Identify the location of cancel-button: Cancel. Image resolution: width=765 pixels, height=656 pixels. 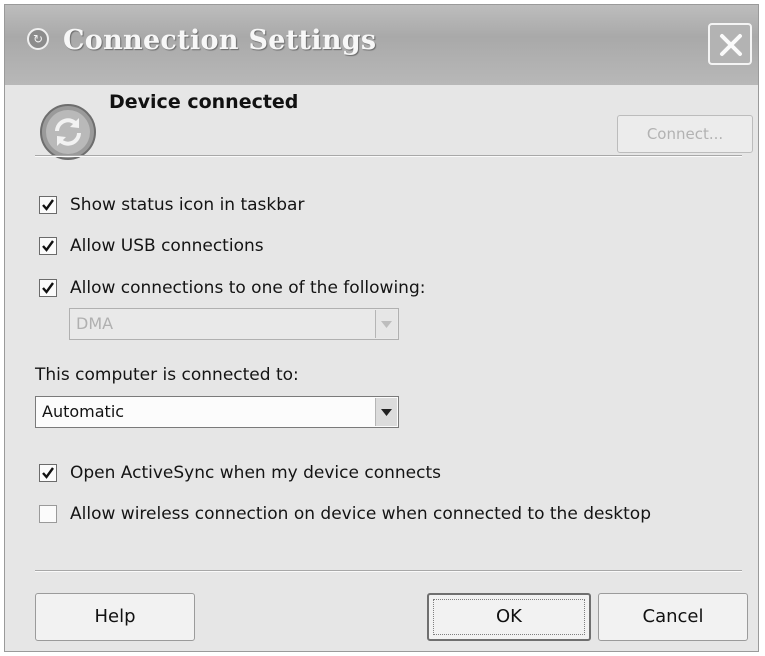
(673, 617).